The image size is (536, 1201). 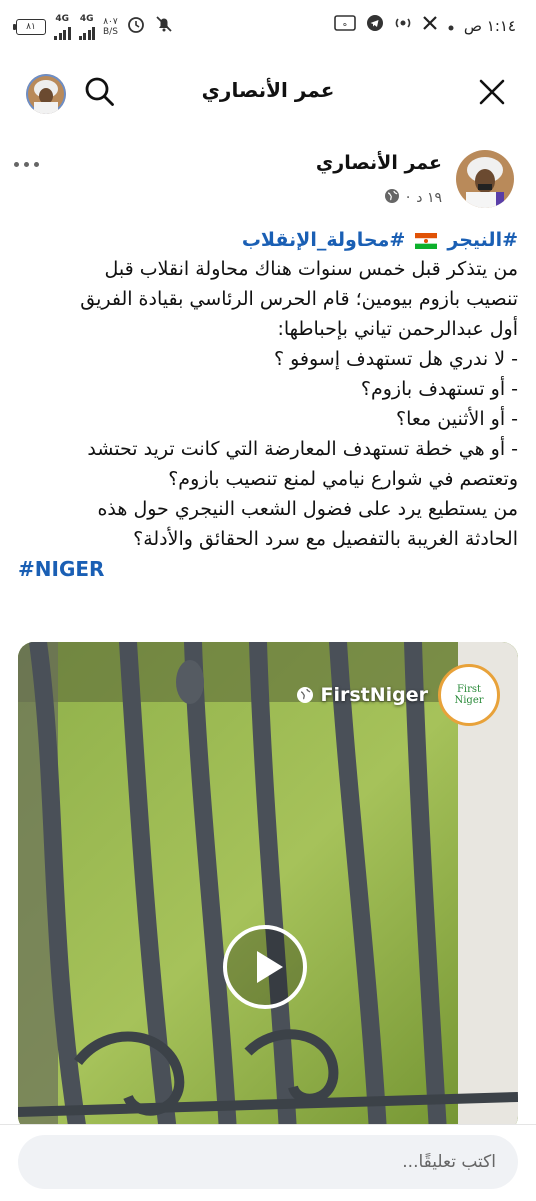 What do you see at coordinates (110, 22) in the screenshot?
I see `speed-value: ٨٠٧` at bounding box center [110, 22].